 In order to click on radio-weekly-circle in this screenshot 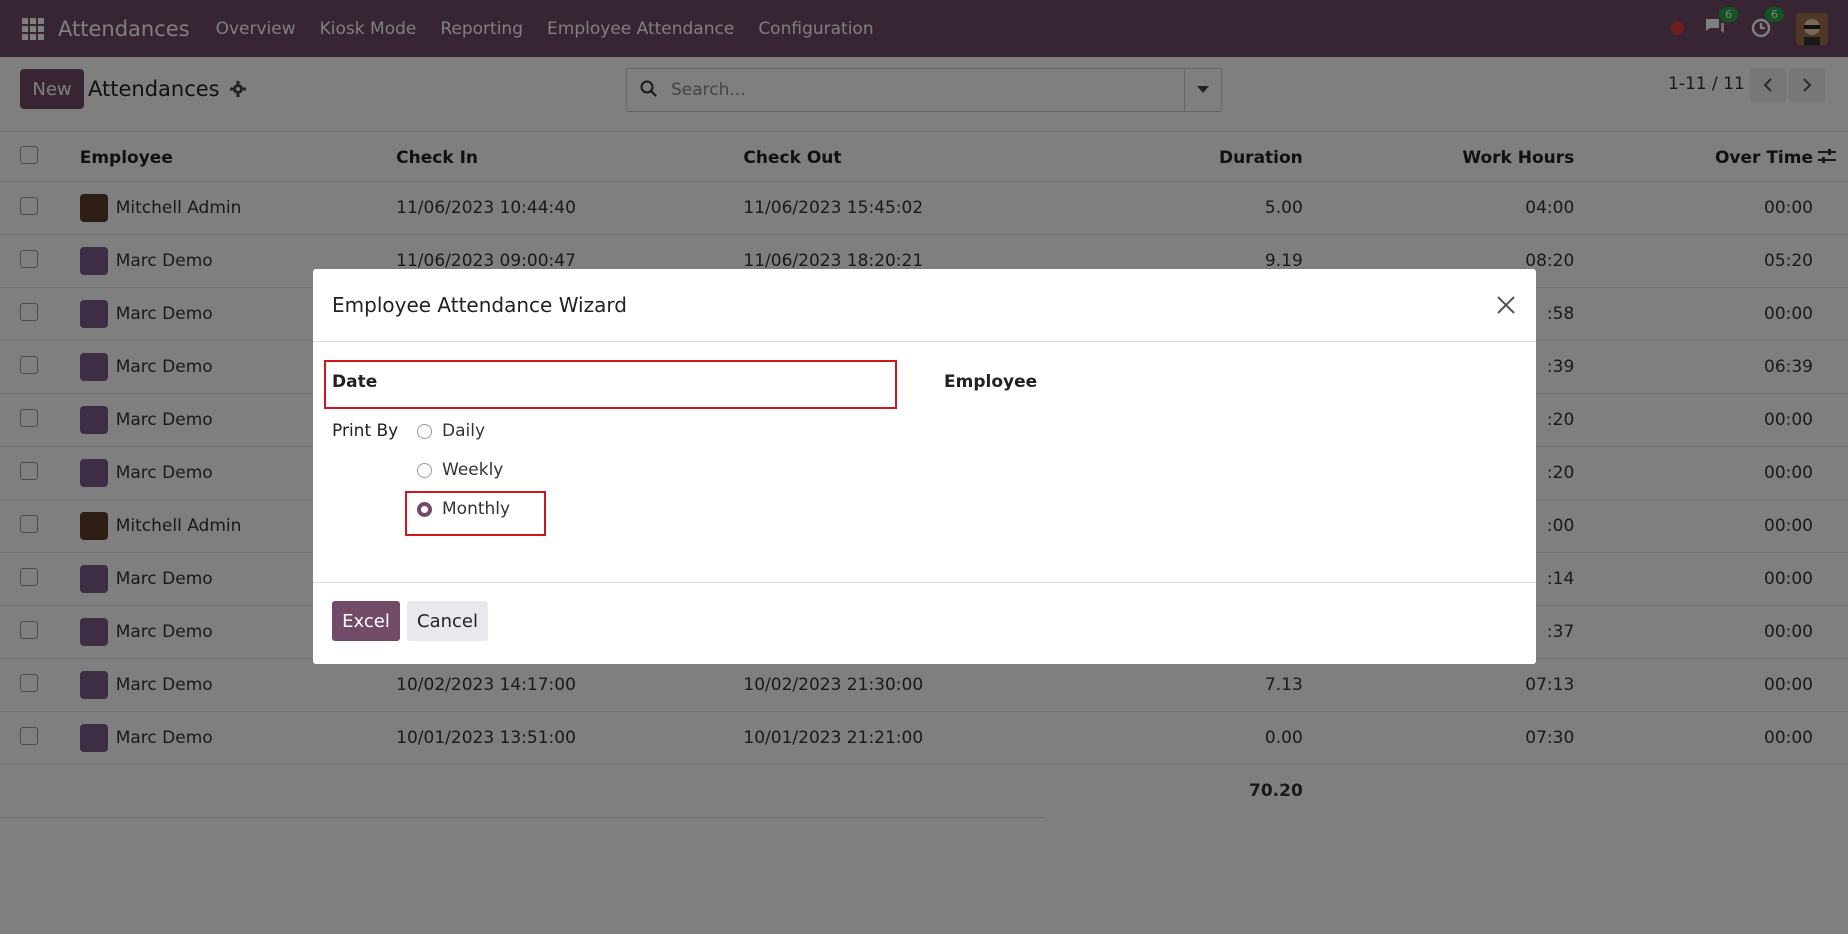, I will do `click(424, 470)`.